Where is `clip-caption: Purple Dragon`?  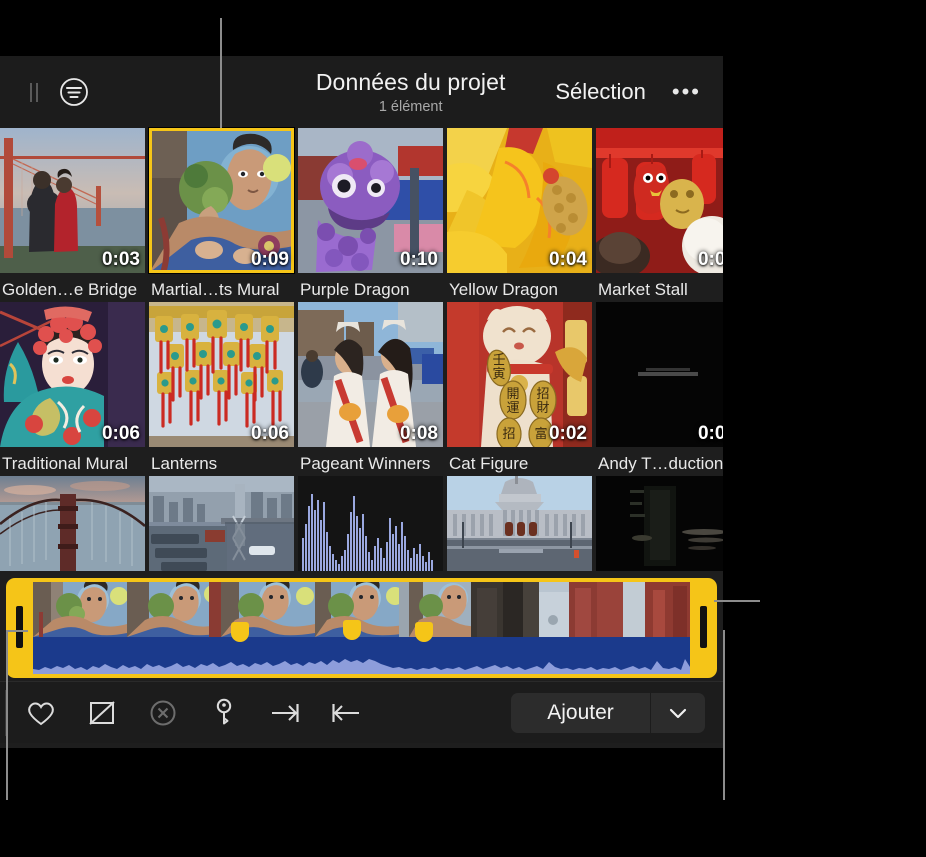
clip-caption: Purple Dragon is located at coordinates (355, 289).